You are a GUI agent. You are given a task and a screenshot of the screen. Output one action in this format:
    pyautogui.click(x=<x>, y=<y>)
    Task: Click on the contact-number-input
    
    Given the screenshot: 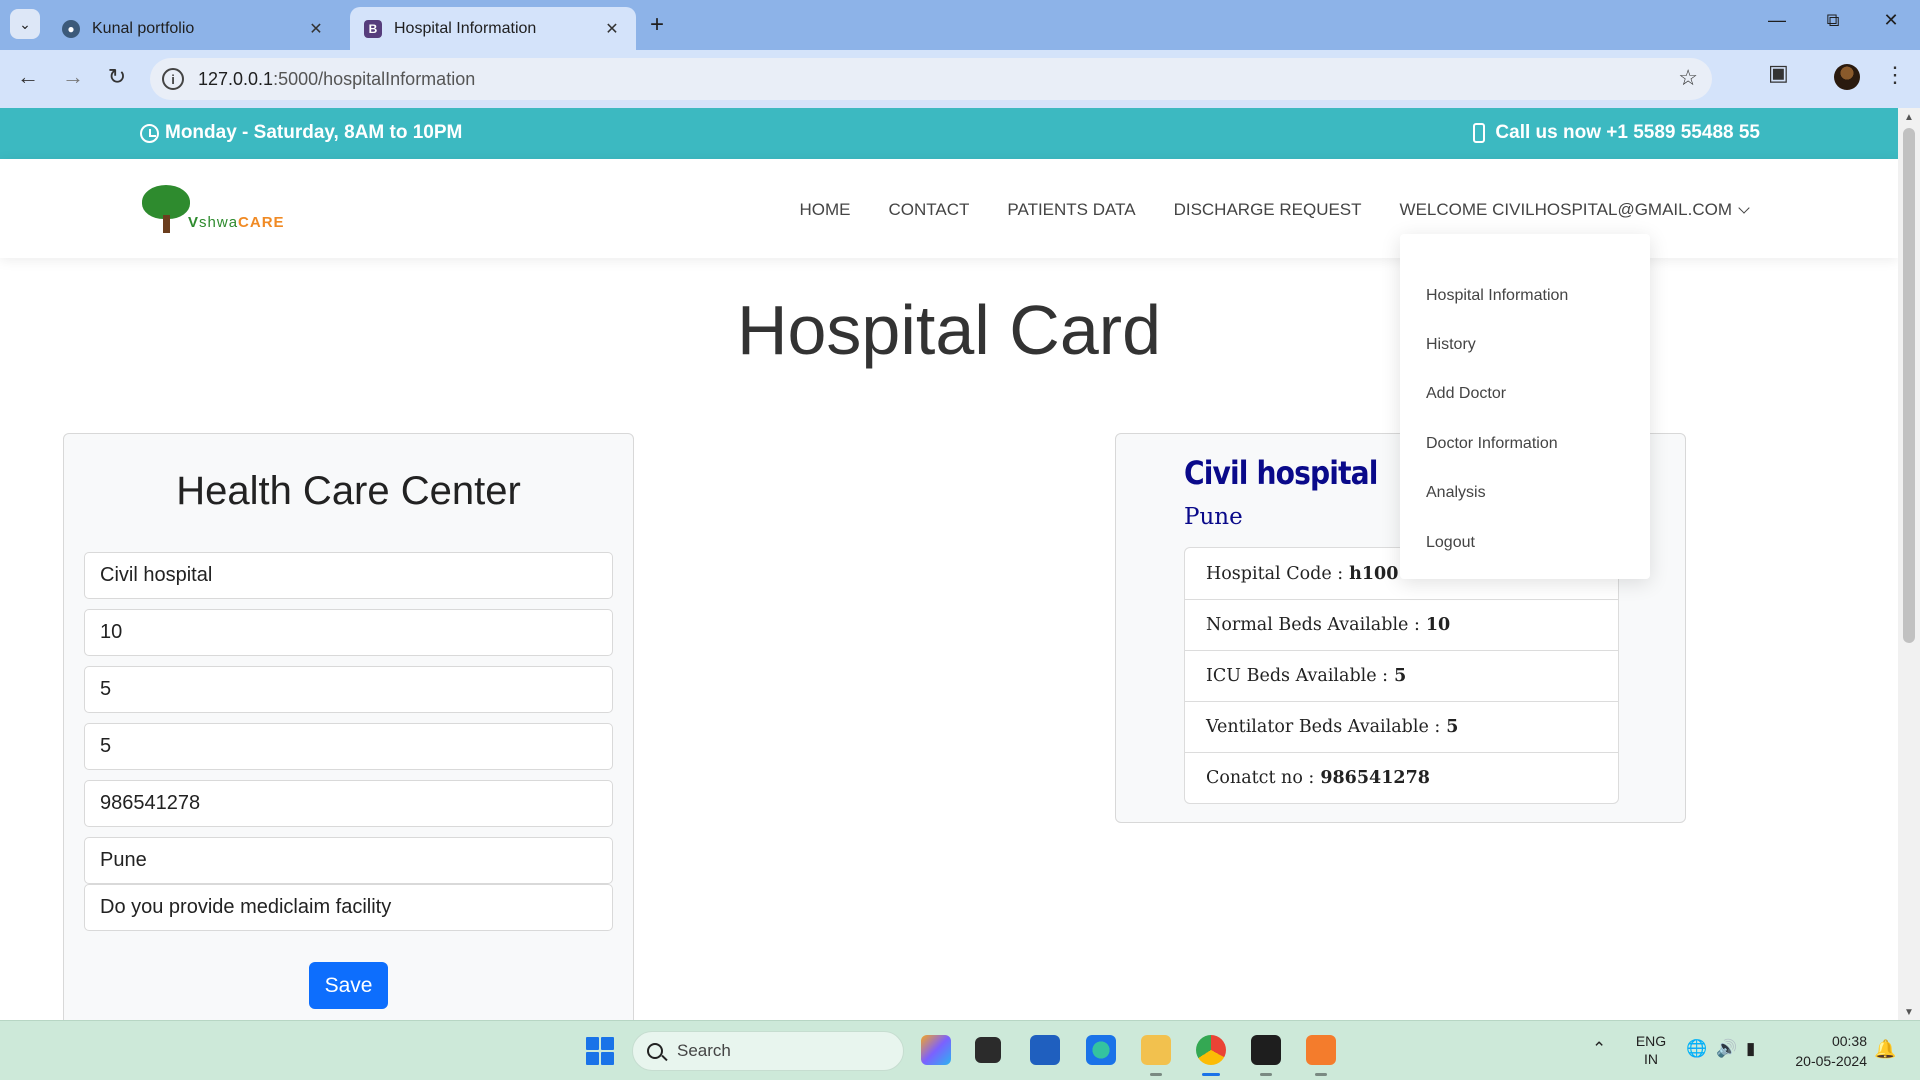 What is the action you would take?
    pyautogui.click(x=348, y=803)
    